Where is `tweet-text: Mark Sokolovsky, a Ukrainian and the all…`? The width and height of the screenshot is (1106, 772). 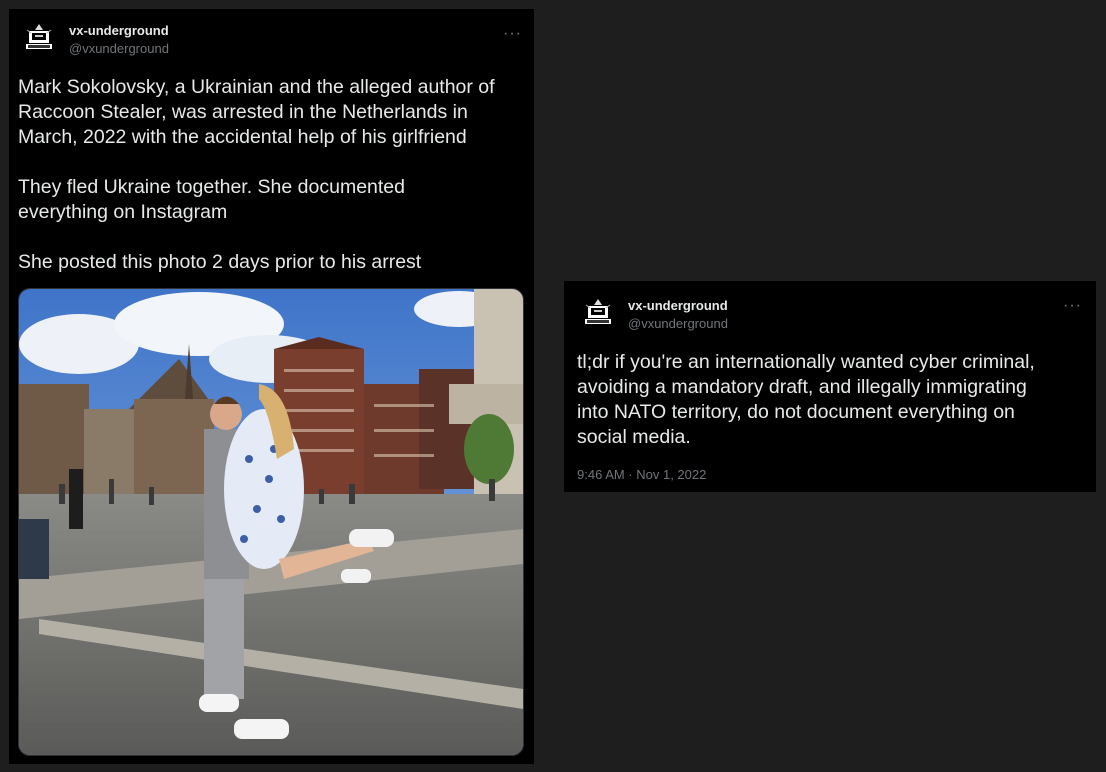
tweet-text: Mark Sokolovsky, a Ukrainian and the all… is located at coordinates (256, 174).